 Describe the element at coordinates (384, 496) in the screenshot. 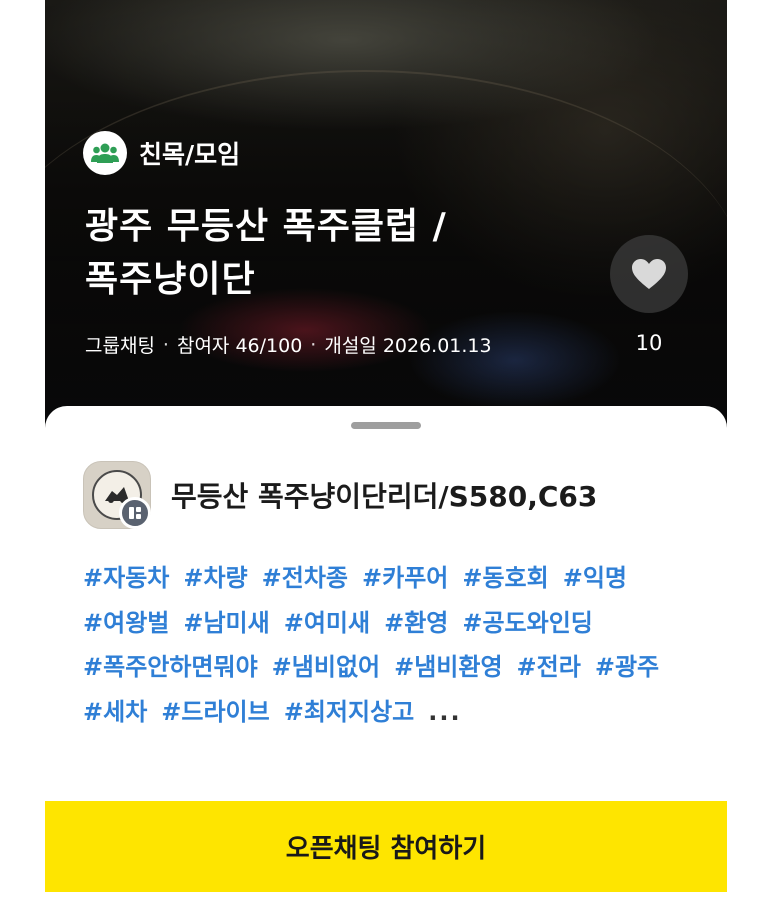

I see `owner-name: 무등산 폭주냥이단리더/S580,C63` at that location.